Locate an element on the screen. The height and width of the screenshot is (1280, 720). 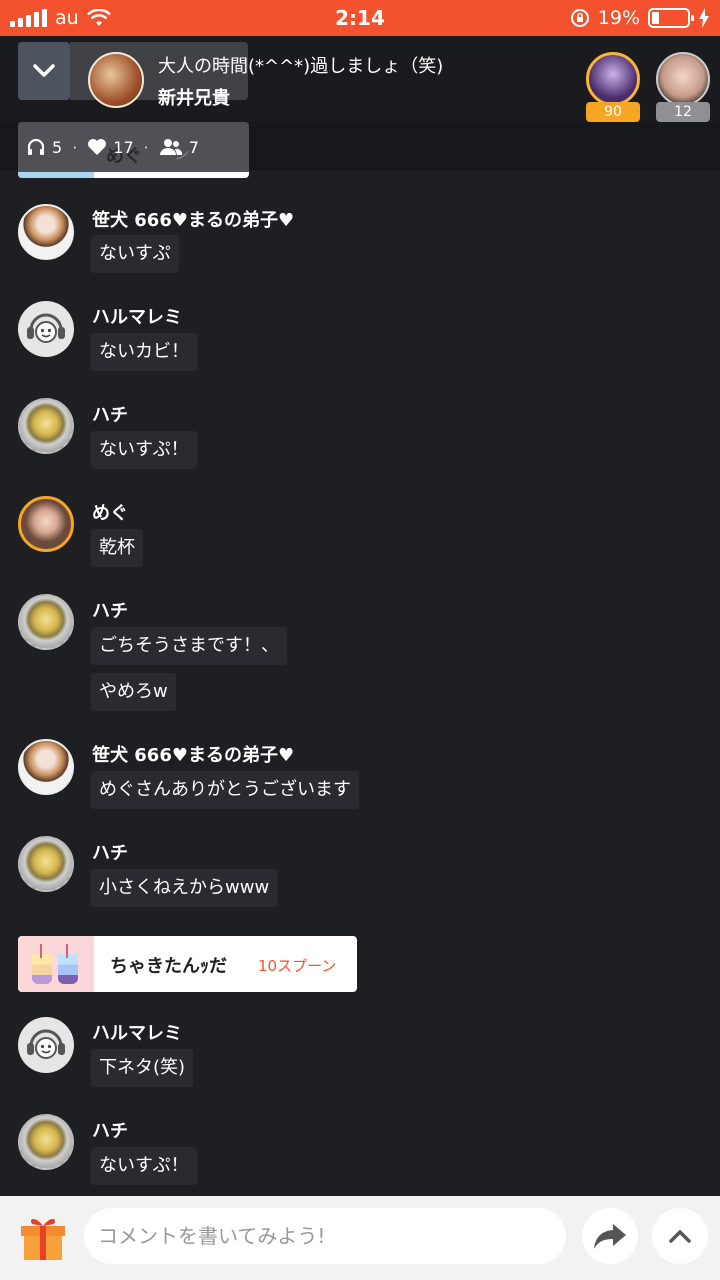
status-bar: au 2:14 19% is located at coordinates (360, 18).